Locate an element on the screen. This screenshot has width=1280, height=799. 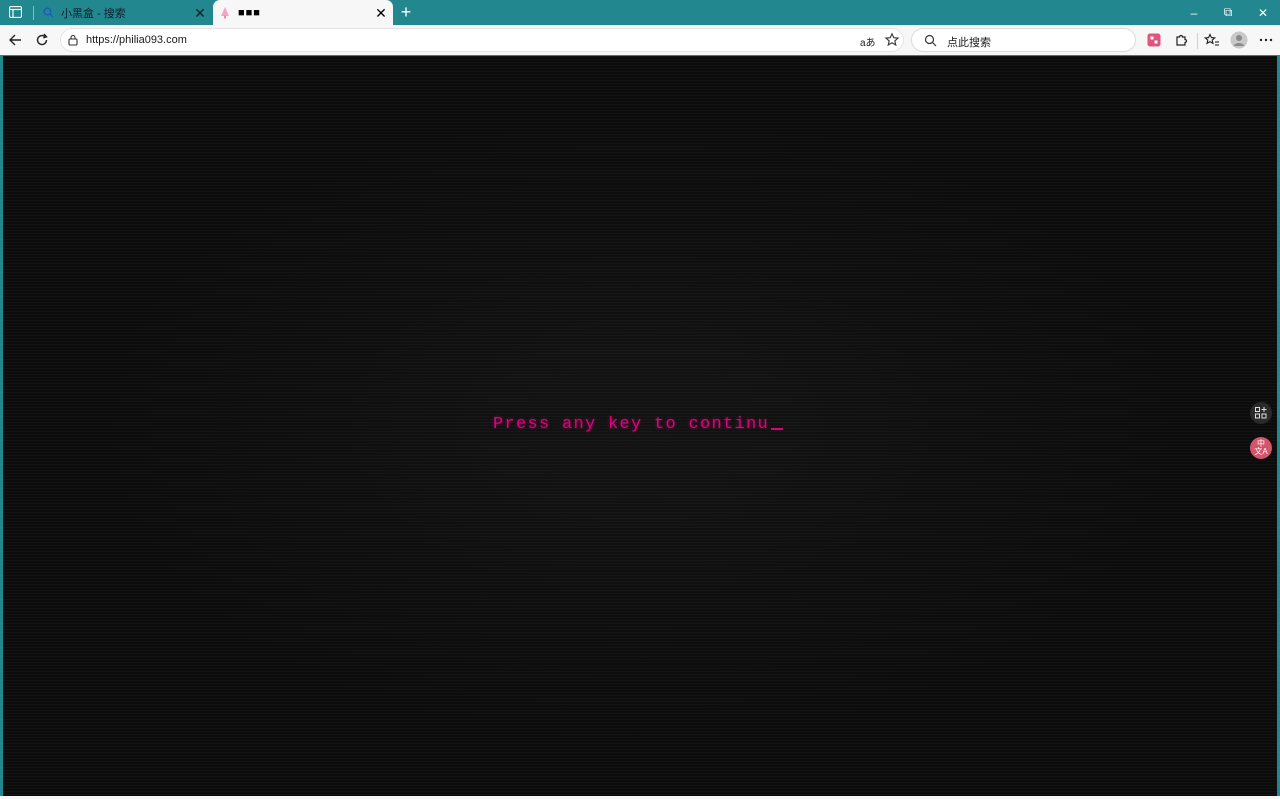
back-button is located at coordinates (15, 40).